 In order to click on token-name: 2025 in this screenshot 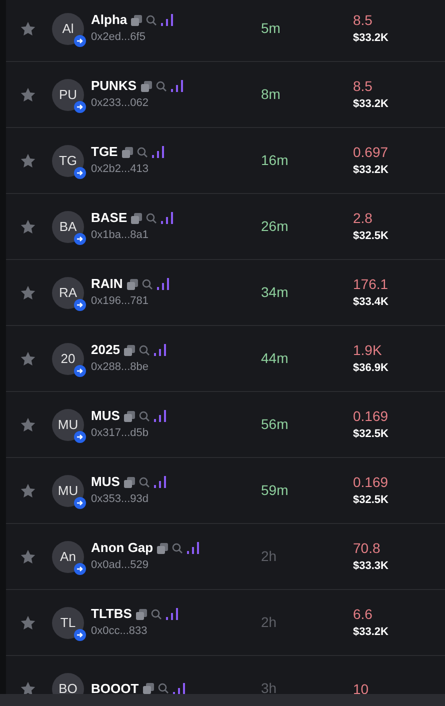, I will do `click(105, 350)`.